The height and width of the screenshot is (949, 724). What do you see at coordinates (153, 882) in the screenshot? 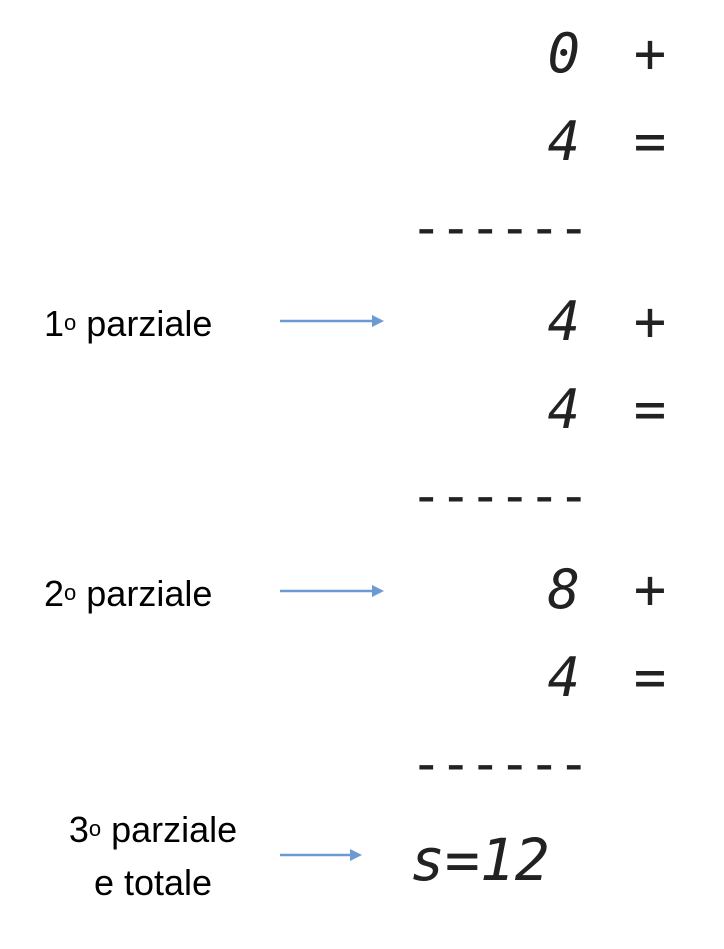
I see `label-partial-3-line-2: e totale` at bounding box center [153, 882].